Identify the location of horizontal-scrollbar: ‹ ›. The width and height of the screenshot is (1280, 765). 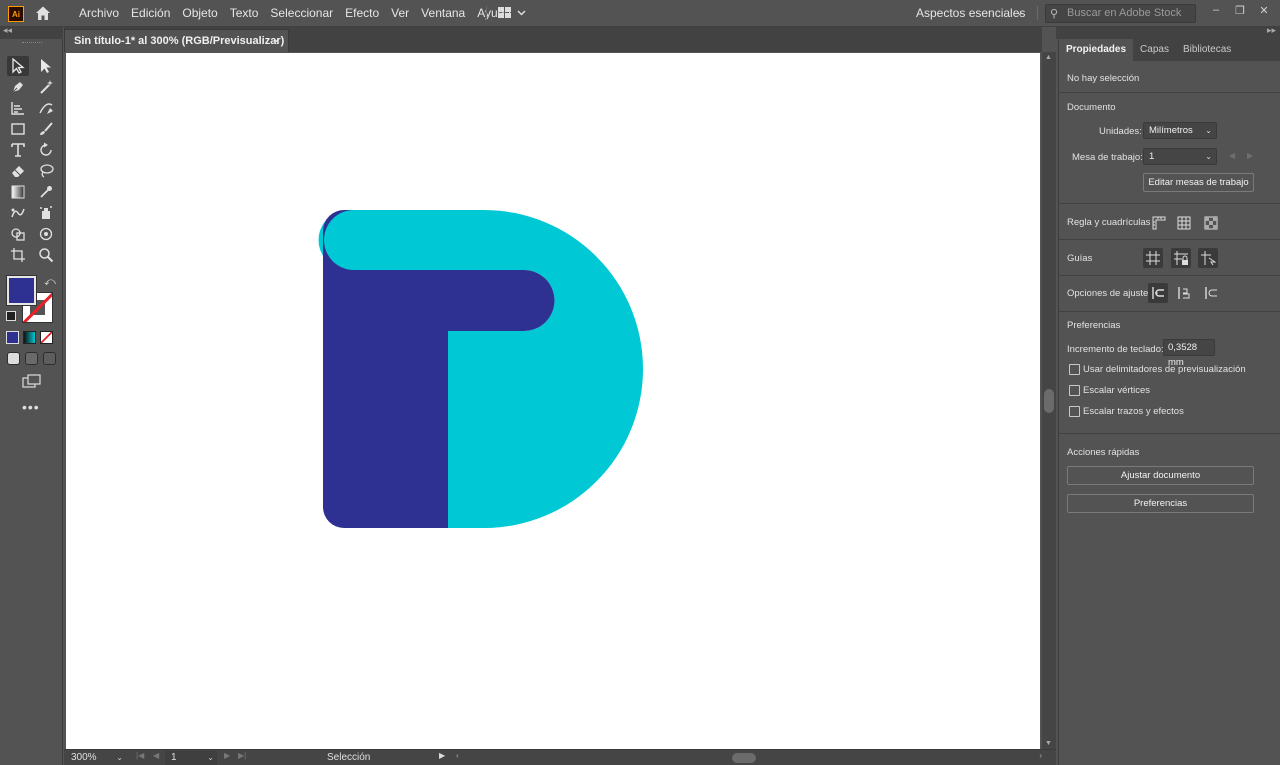
(749, 757).